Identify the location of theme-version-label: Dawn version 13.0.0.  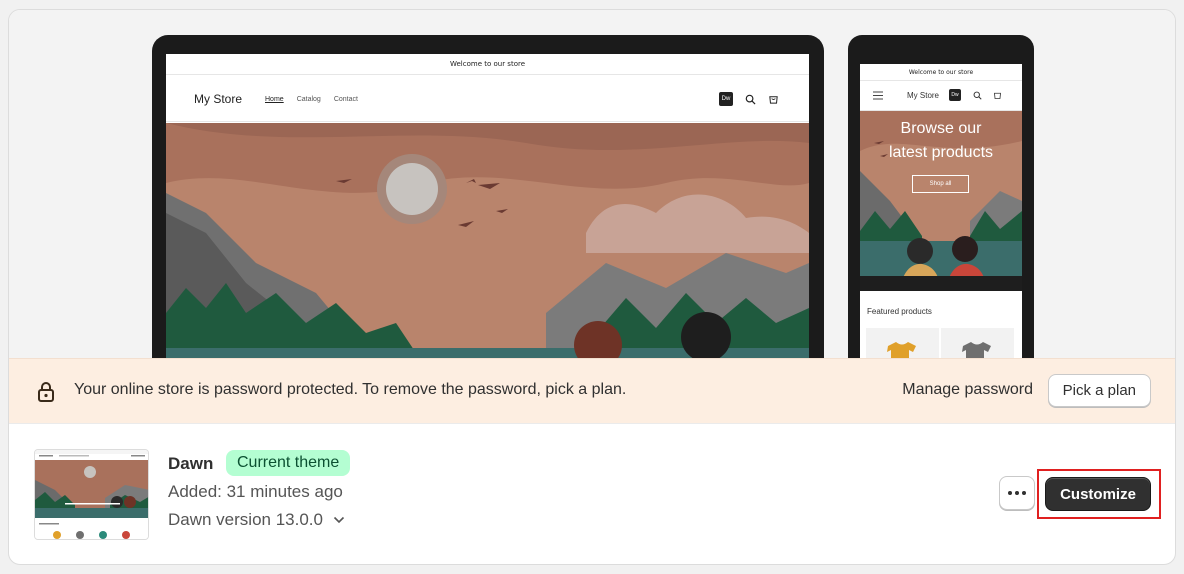
(245, 519).